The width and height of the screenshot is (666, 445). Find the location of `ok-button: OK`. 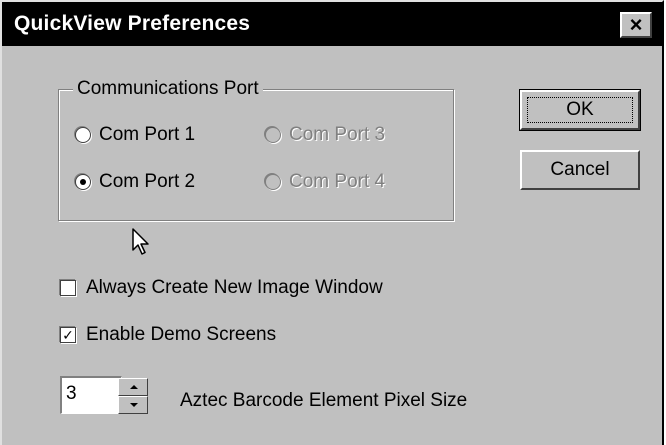

ok-button: OK is located at coordinates (580, 110).